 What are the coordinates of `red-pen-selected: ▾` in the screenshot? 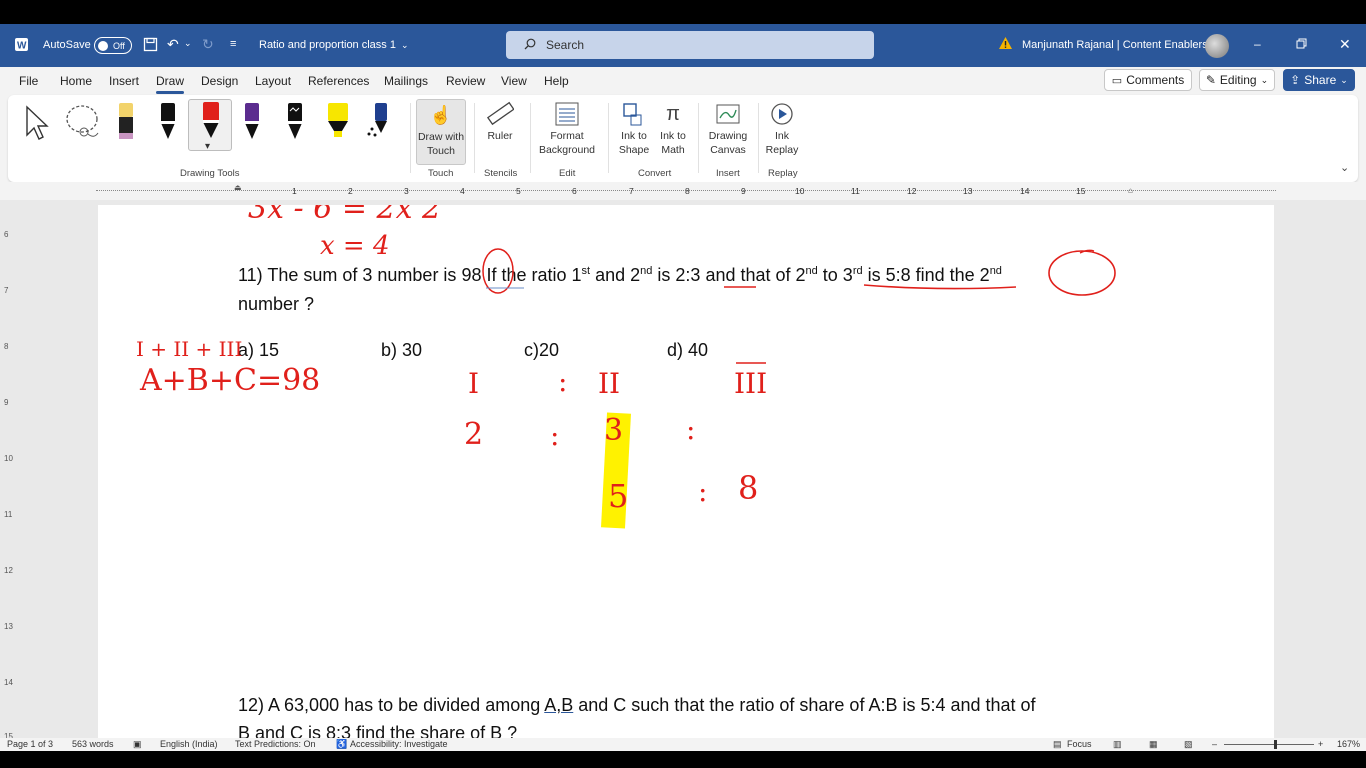 It's located at (210, 125).